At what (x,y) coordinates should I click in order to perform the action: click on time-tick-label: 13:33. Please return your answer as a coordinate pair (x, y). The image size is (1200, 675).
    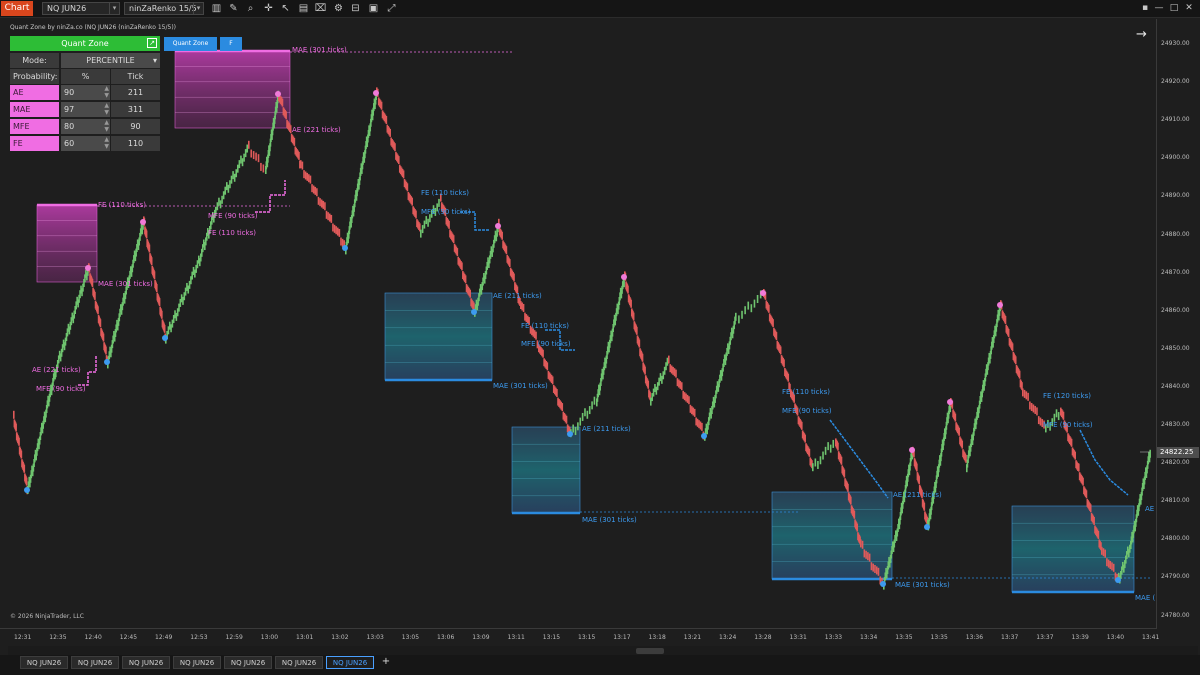
    Looking at the image, I should click on (833, 637).